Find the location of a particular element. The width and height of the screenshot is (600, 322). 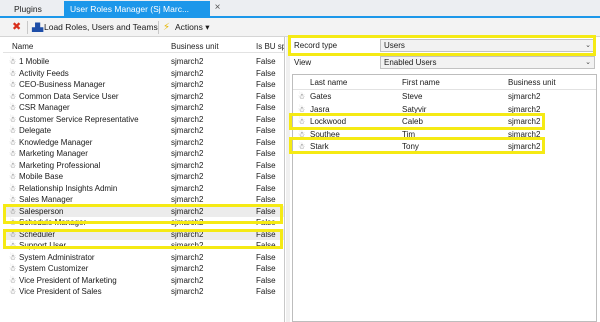

role-name: Marketing Manager is located at coordinates (53, 153).